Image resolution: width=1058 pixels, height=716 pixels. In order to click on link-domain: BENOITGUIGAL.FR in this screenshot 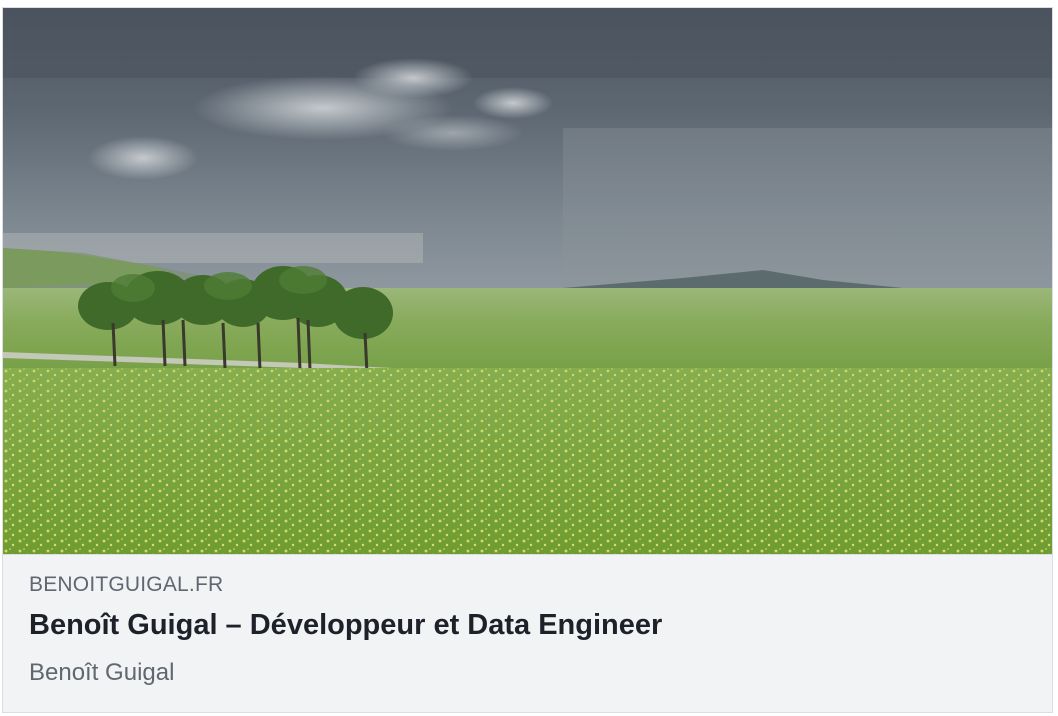, I will do `click(126, 584)`.